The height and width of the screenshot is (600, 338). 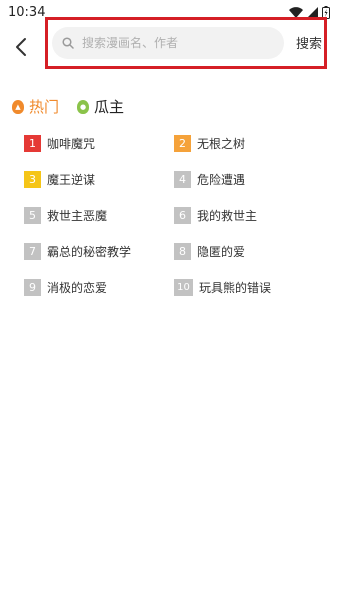 What do you see at coordinates (89, 251) in the screenshot?
I see `rank-title: 霸总的秘密教学` at bounding box center [89, 251].